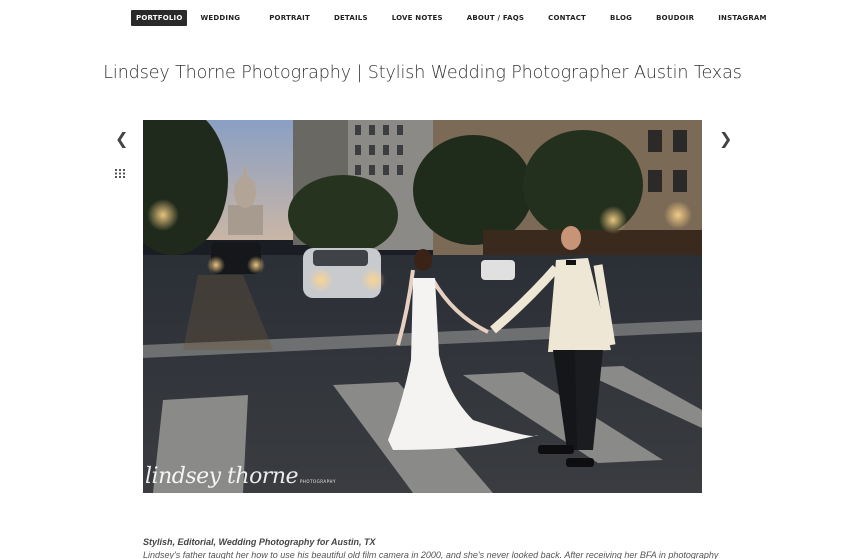 The height and width of the screenshot is (559, 845). Describe the element at coordinates (742, 18) in the screenshot. I see `nav-instagram: INSTAGRAM` at that location.